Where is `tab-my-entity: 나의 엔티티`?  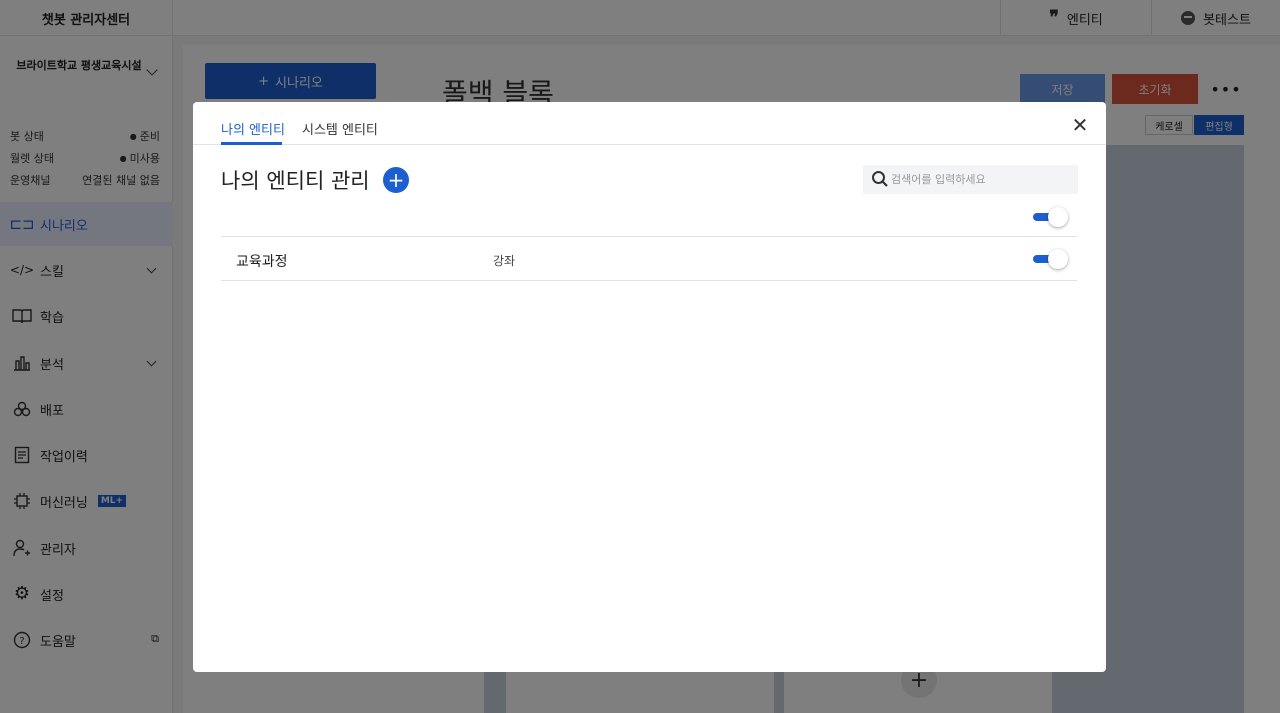
tab-my-entity: 나의 엔티티 is located at coordinates (253, 128).